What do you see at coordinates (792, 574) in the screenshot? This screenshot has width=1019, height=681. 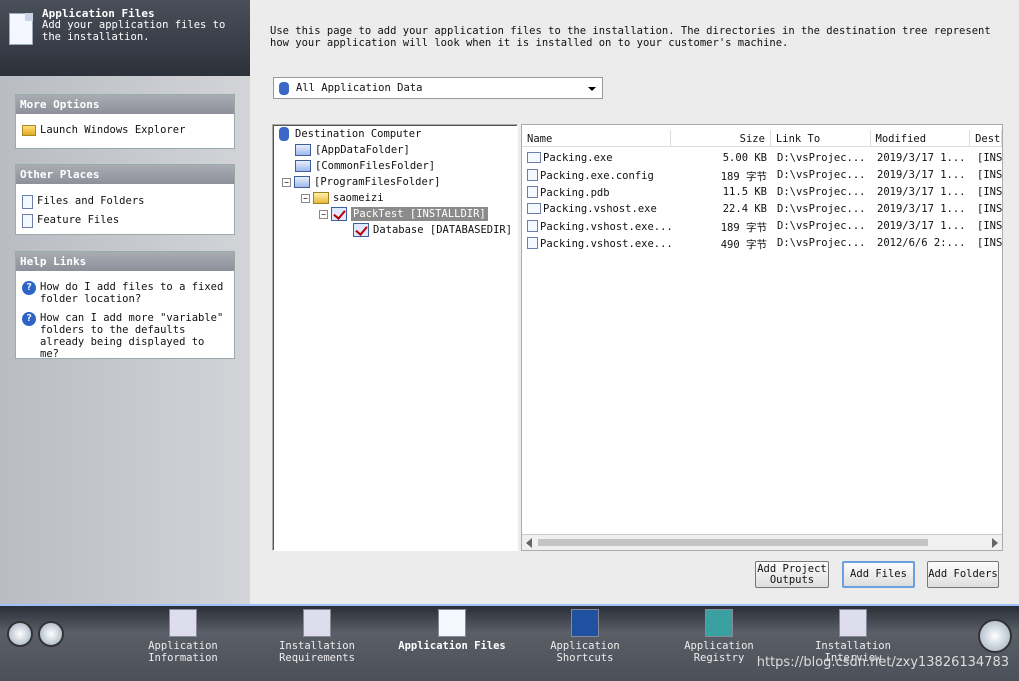 I see `add-project-outputs-button: Add Project Outputs` at bounding box center [792, 574].